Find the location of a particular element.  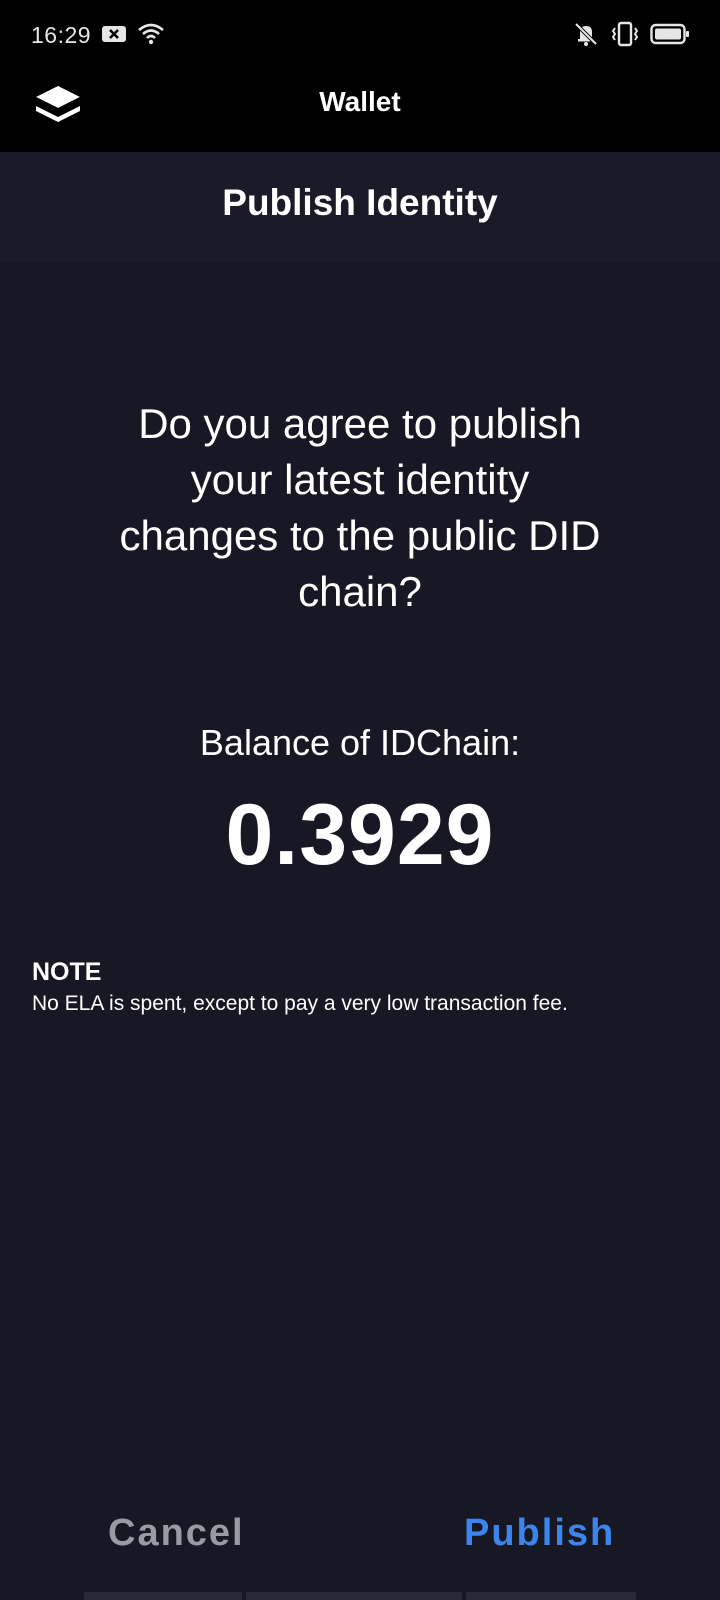

publish-button: Publish is located at coordinates (539, 1533).